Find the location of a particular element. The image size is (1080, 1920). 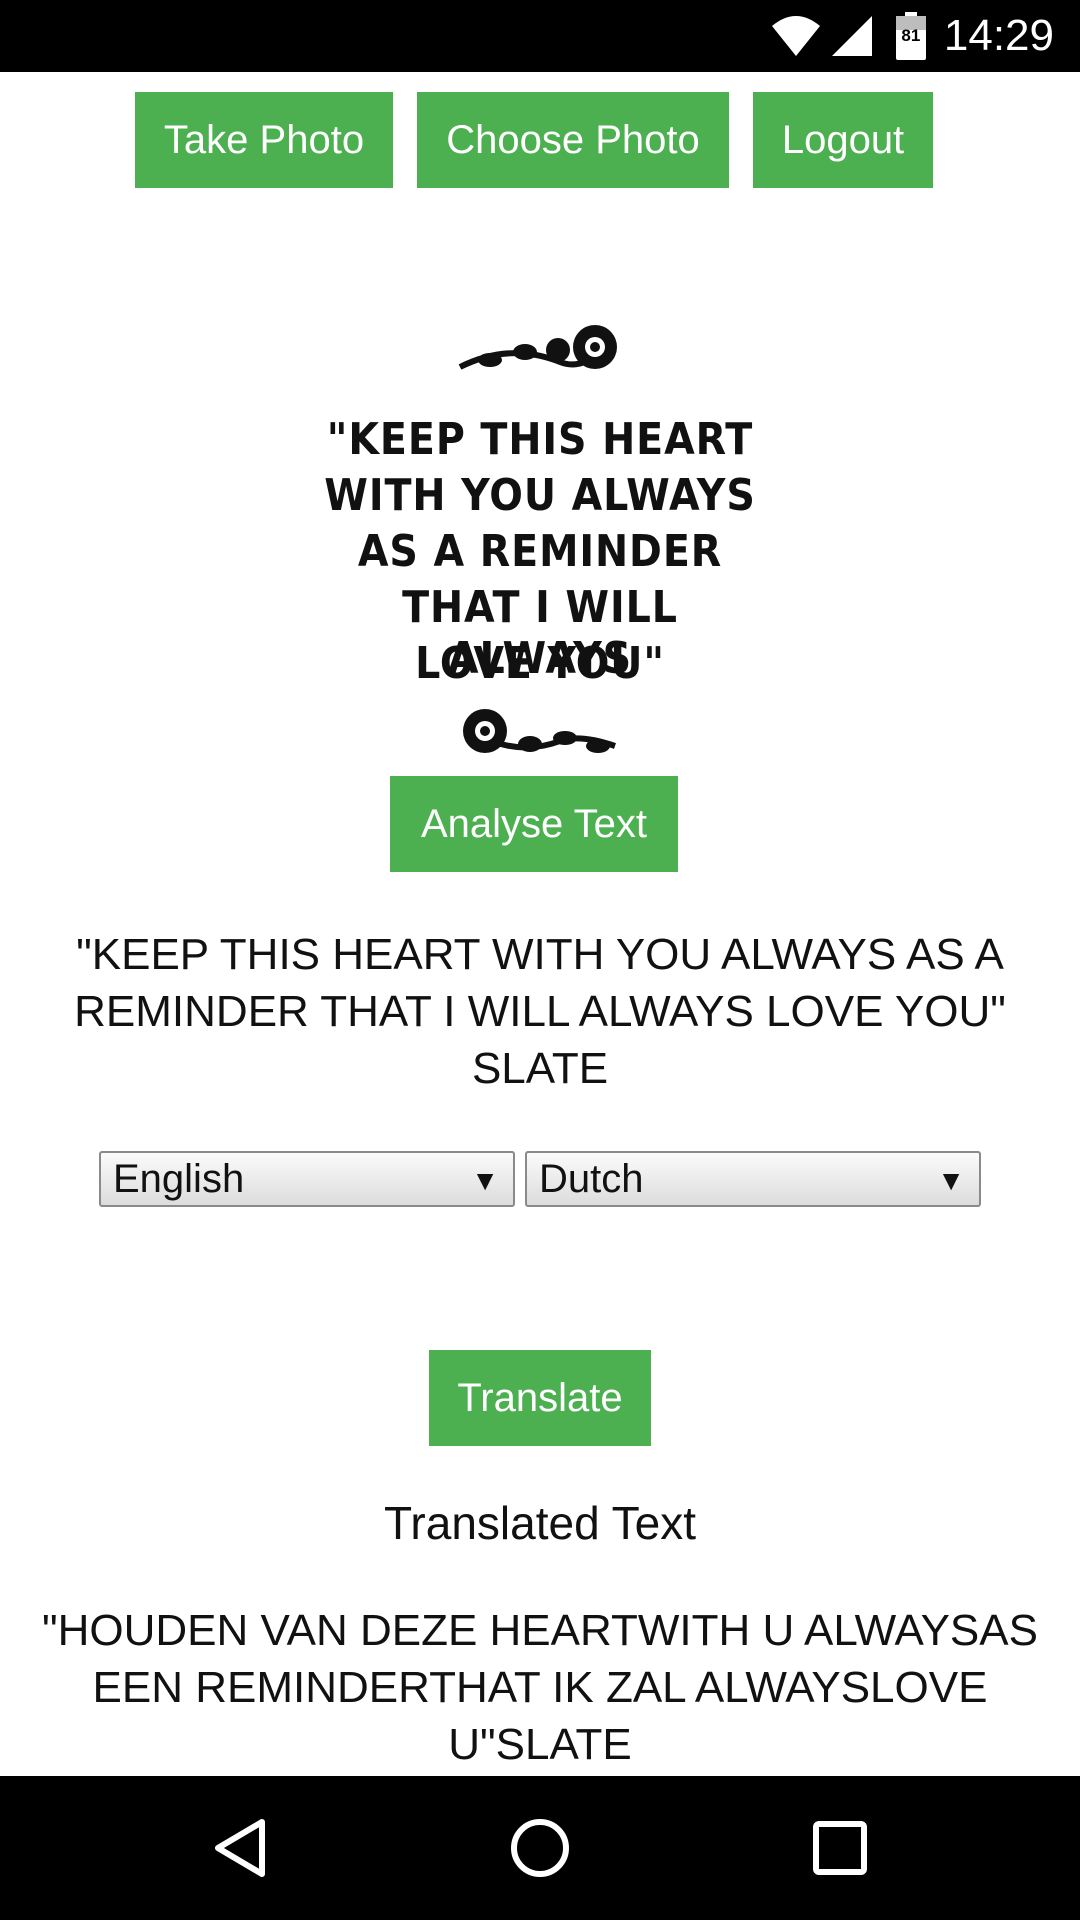

back-icon is located at coordinates (240, 1848).